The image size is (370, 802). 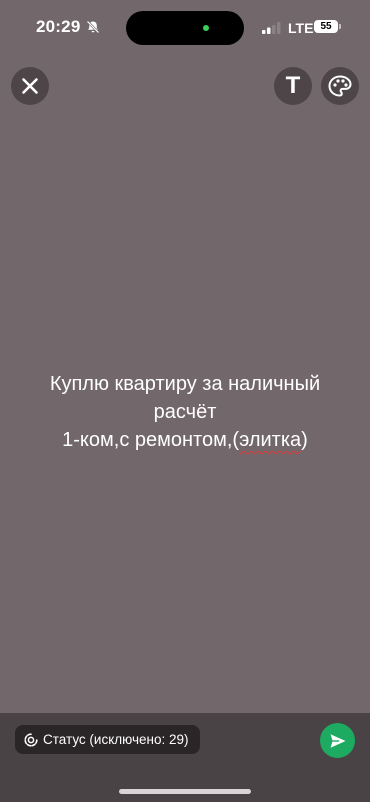 I want to click on send-button, so click(x=337, y=740).